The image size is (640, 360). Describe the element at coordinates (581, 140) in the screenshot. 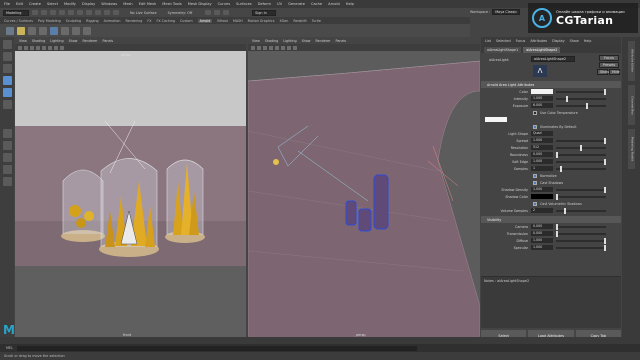

I see `spread-slider` at that location.